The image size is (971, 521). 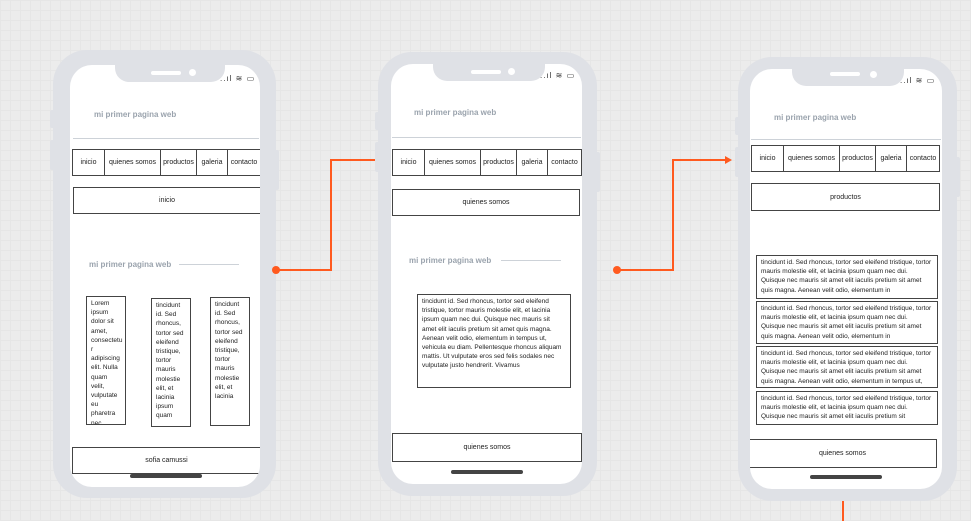 What do you see at coordinates (728, 160) in the screenshot?
I see `connector-arrowhead` at bounding box center [728, 160].